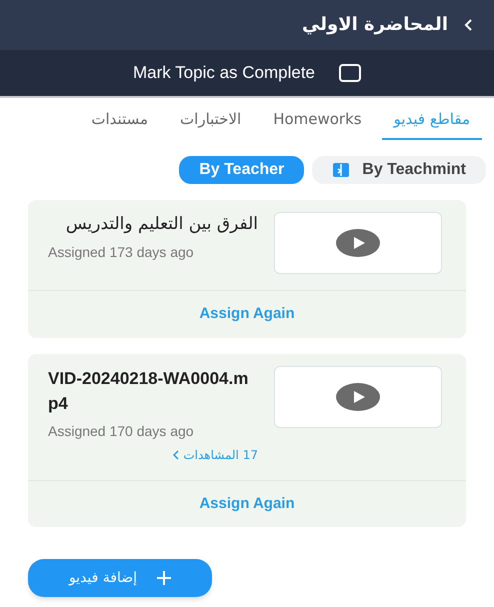 The height and width of the screenshot is (607, 494). I want to click on video-title: VID-20240218-WA0004.mp4, so click(149, 391).